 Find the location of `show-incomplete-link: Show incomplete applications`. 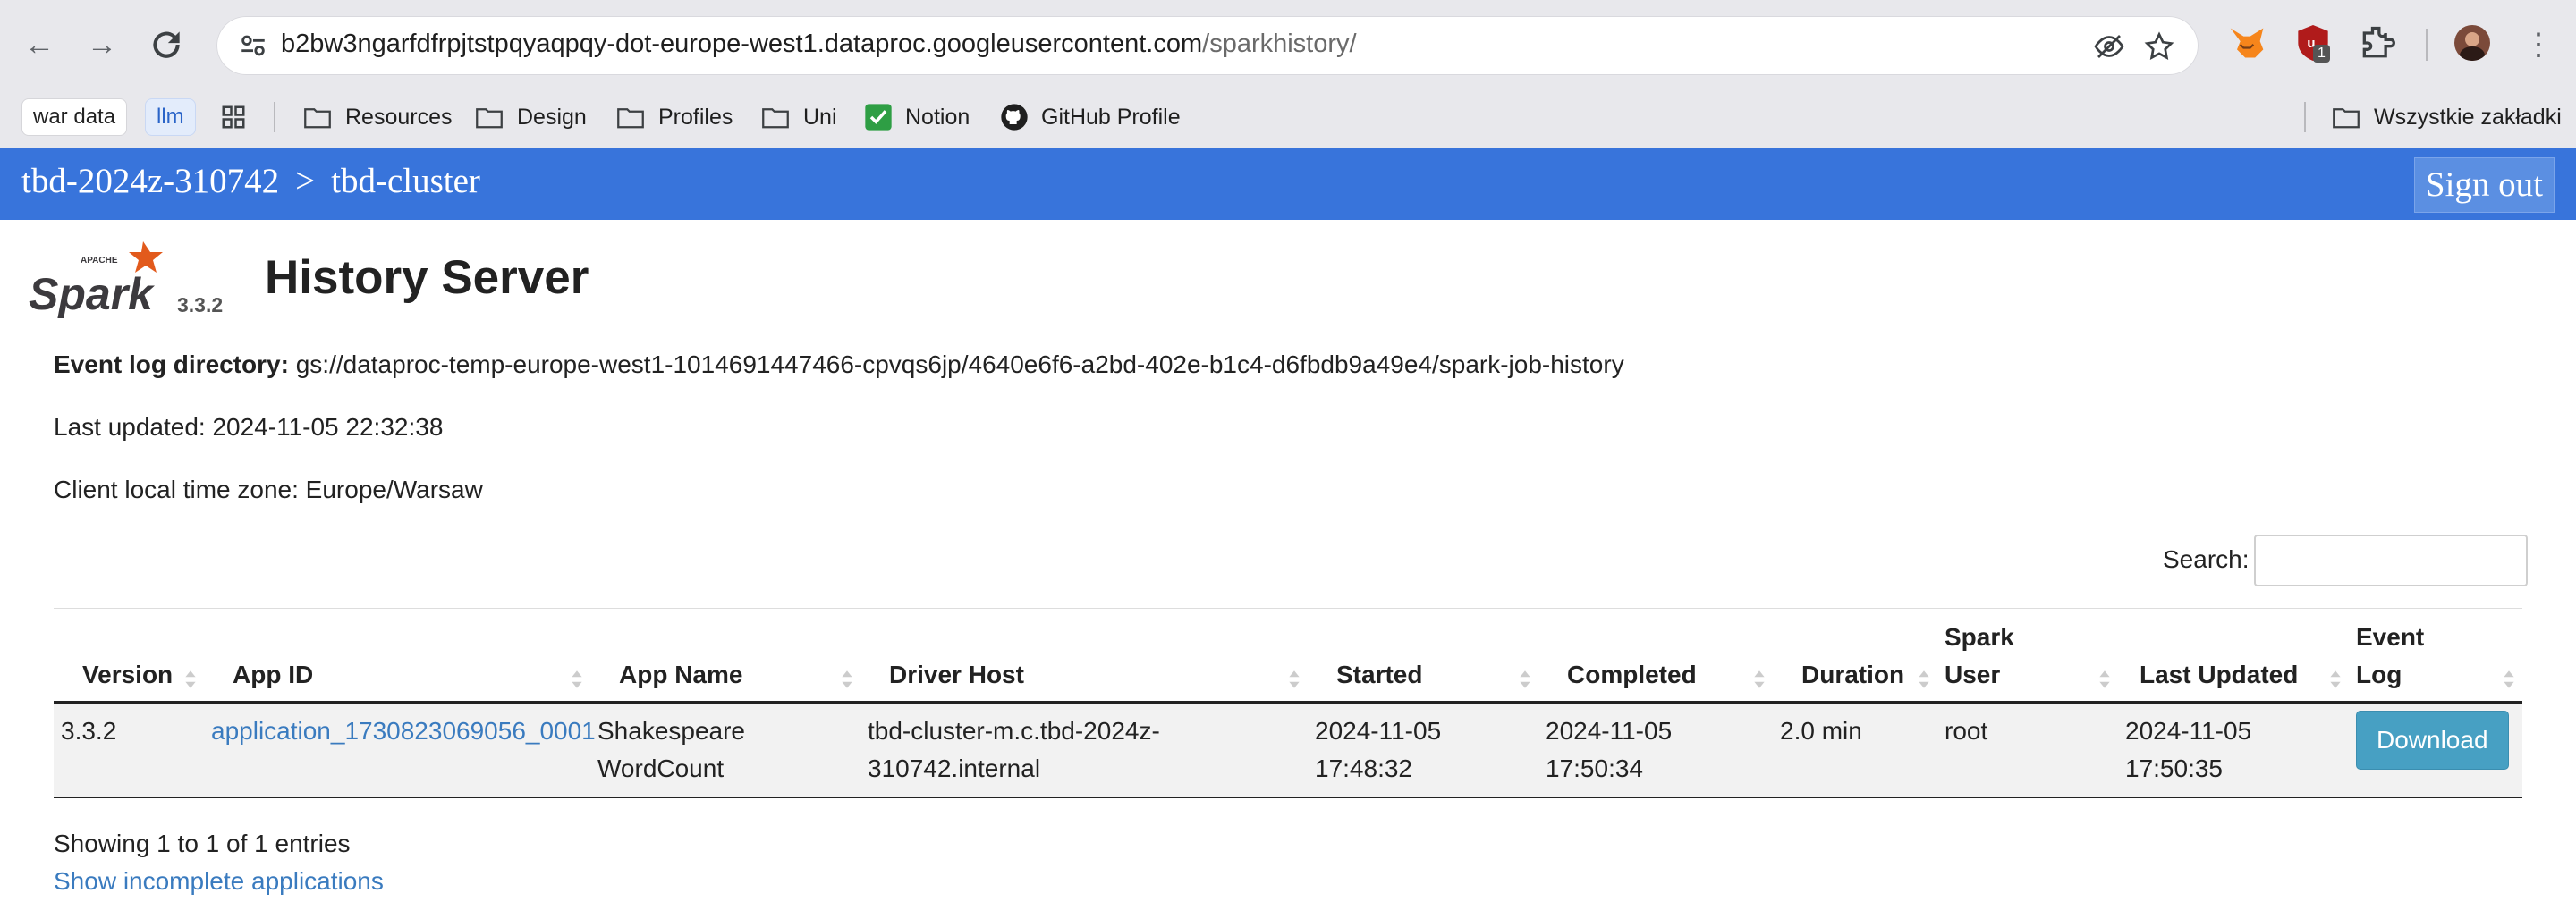

show-incomplete-link: Show incomplete applications is located at coordinates (219, 881).